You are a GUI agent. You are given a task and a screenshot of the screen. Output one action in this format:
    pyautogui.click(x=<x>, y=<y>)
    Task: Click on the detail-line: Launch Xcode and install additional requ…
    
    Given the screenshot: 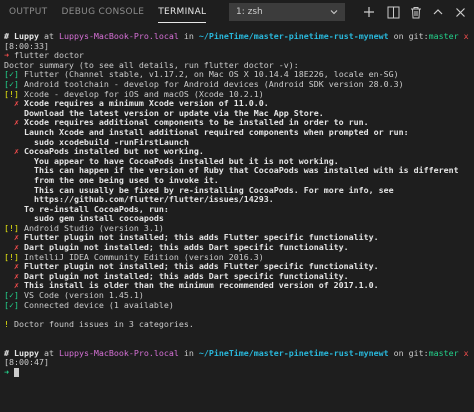 What is the action you would take?
    pyautogui.click(x=239, y=133)
    